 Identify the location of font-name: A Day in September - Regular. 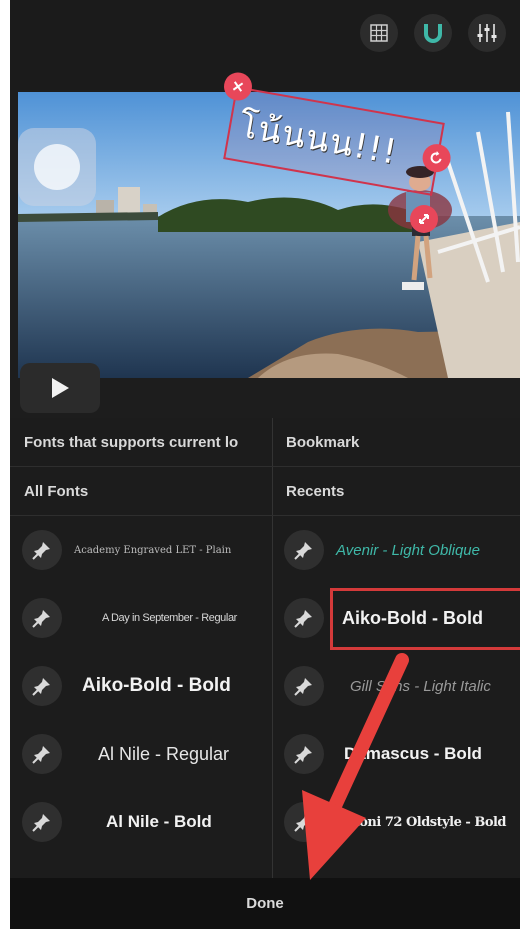
(169, 618).